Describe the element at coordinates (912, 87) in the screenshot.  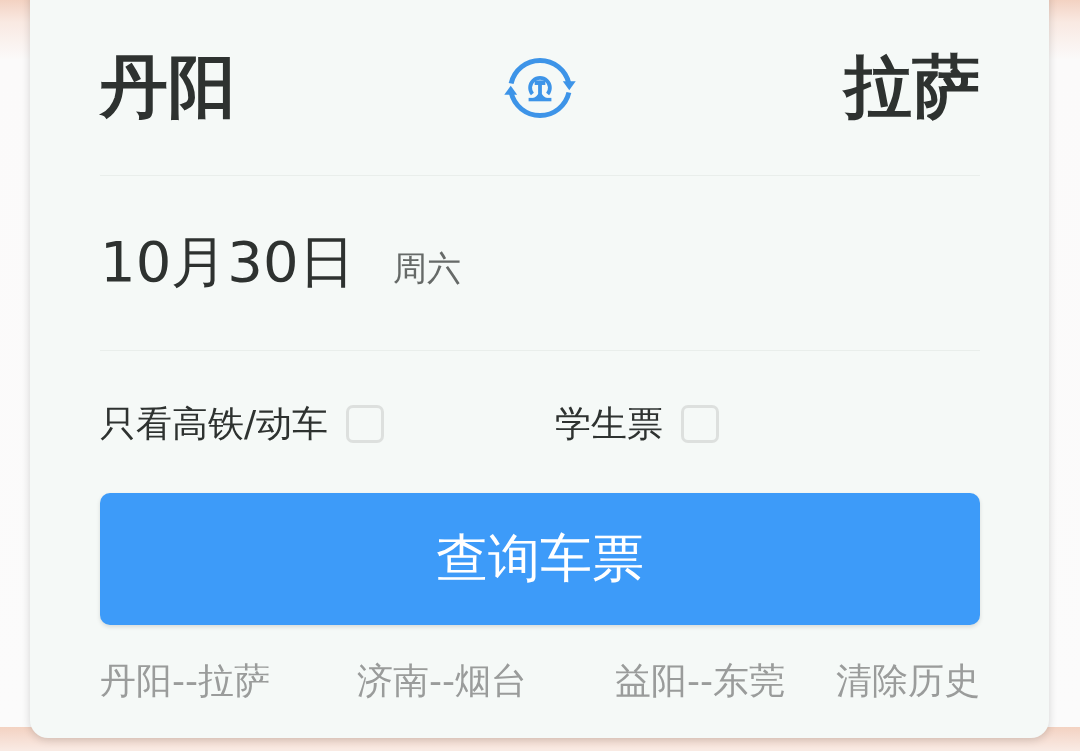
I see `arrival-station: 拉萨` at that location.